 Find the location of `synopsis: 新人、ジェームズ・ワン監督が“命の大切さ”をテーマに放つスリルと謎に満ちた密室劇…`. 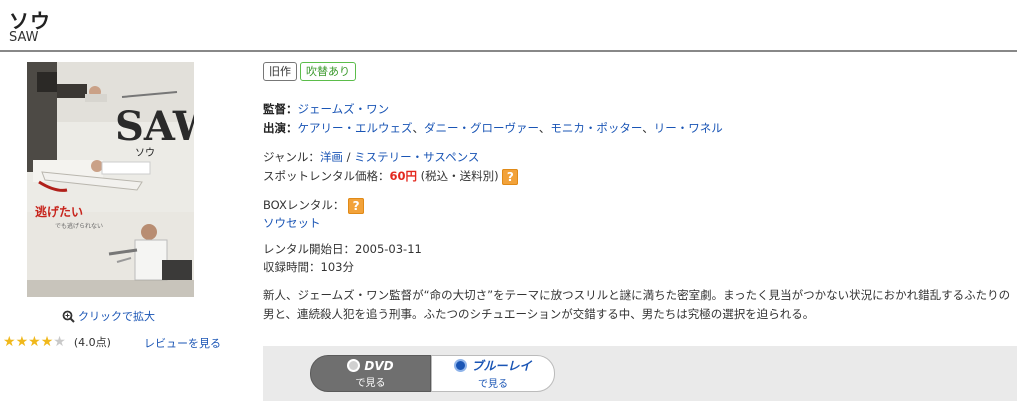

synopsis: 新人、ジェームズ・ワン監督が“命の大切さ”をテーマに放つスリルと謎に満ちた密室劇… is located at coordinates (637, 304).